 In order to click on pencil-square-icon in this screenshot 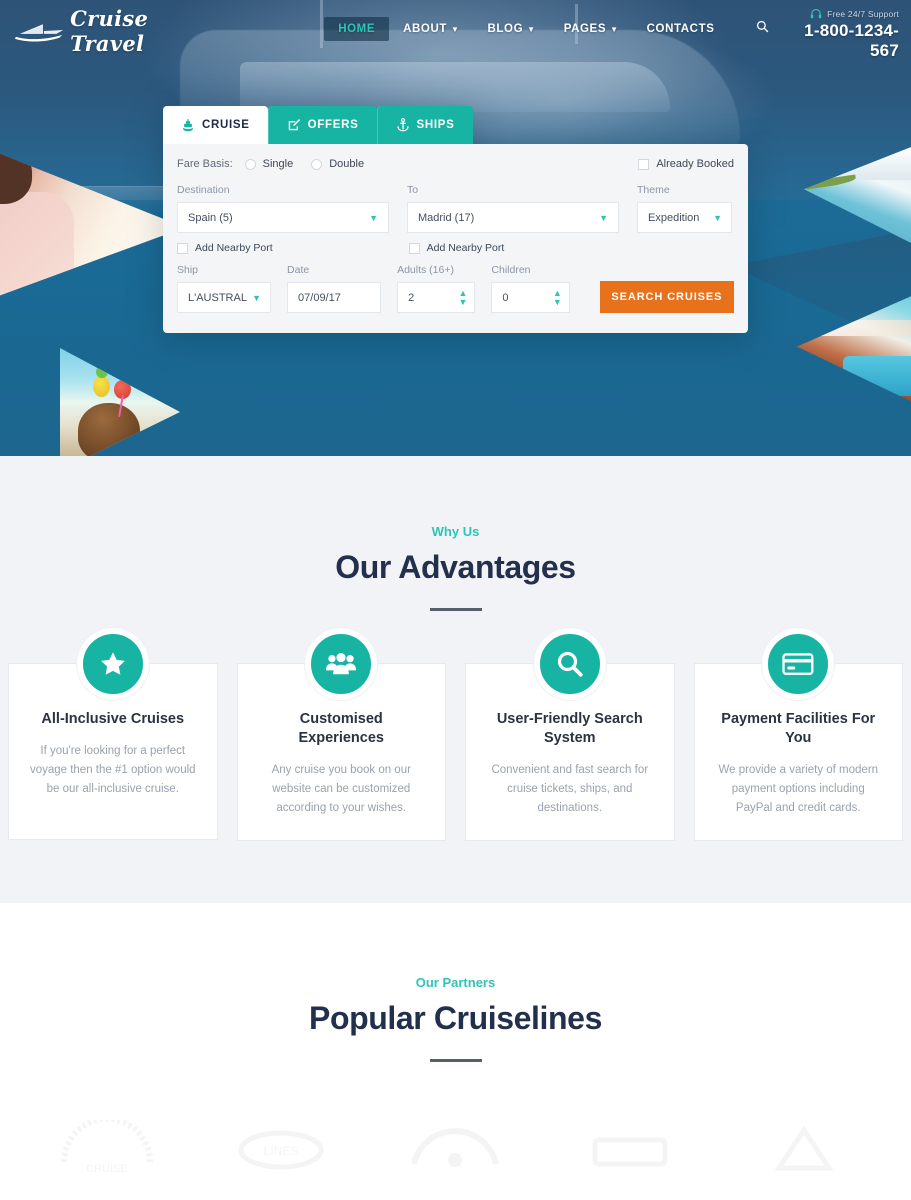, I will do `click(294, 125)`.